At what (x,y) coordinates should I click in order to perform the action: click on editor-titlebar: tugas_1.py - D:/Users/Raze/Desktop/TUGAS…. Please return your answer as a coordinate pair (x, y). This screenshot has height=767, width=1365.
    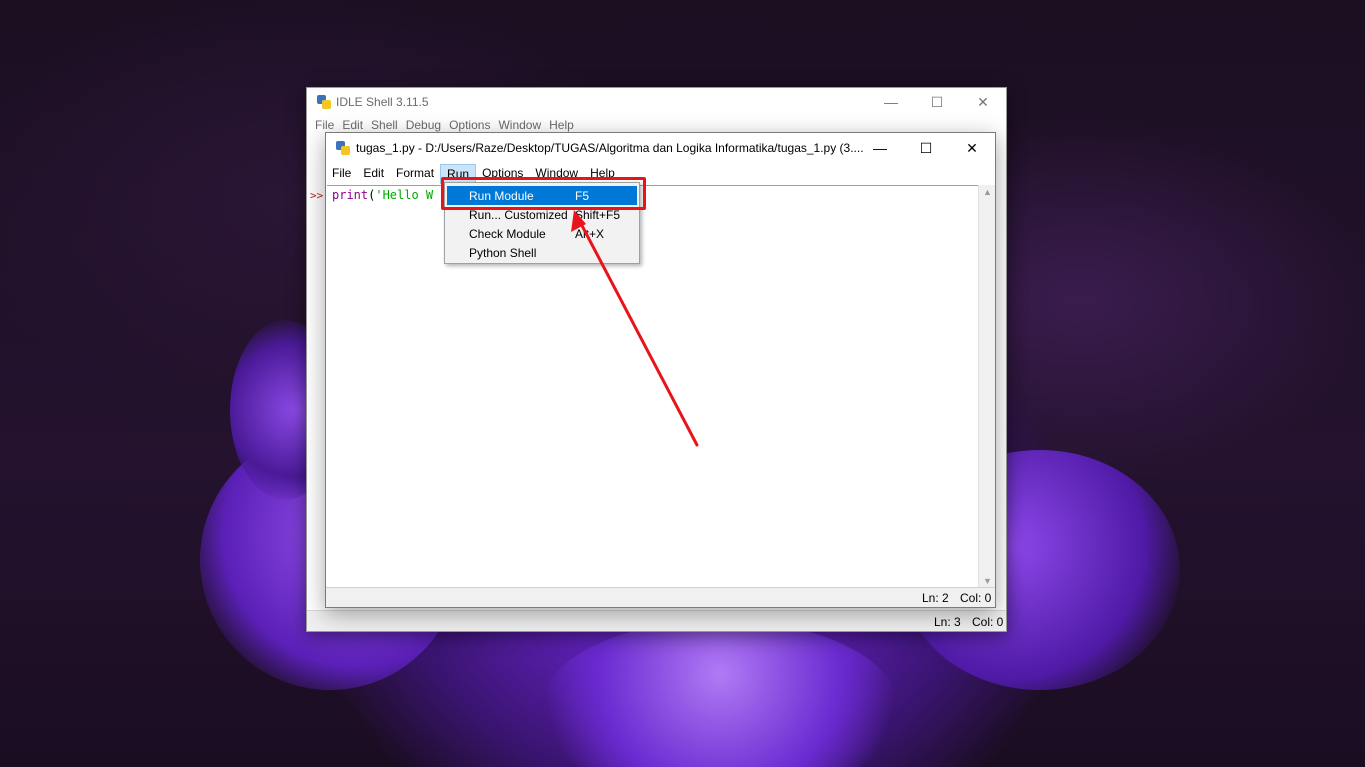
    Looking at the image, I should click on (660, 148).